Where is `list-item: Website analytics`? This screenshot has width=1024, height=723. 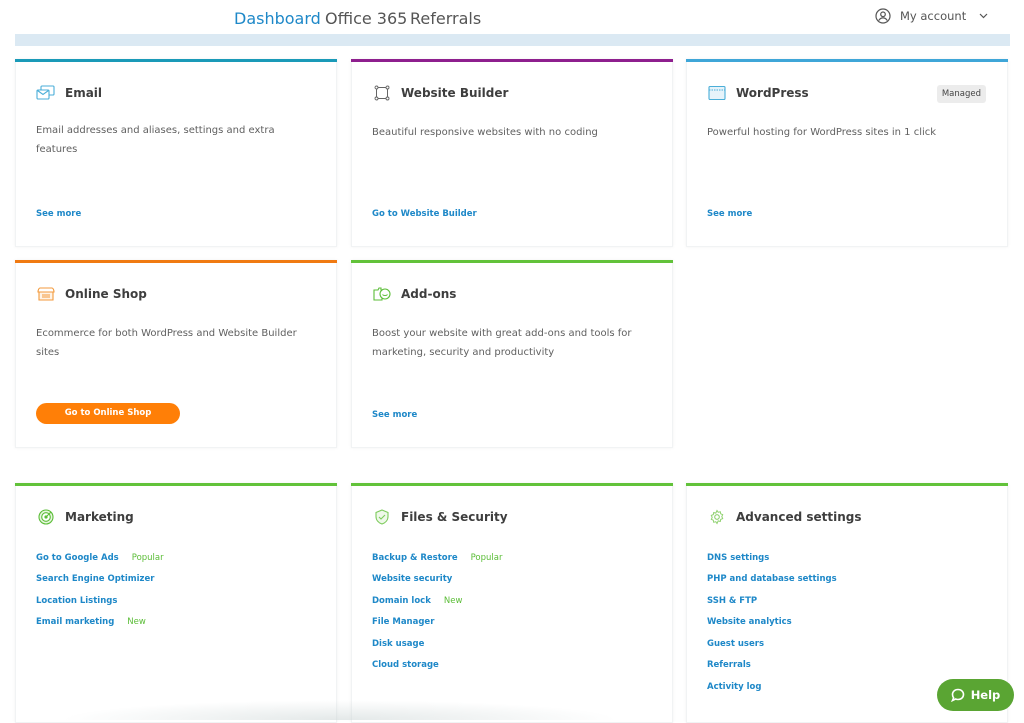 list-item: Website analytics is located at coordinates (772, 623).